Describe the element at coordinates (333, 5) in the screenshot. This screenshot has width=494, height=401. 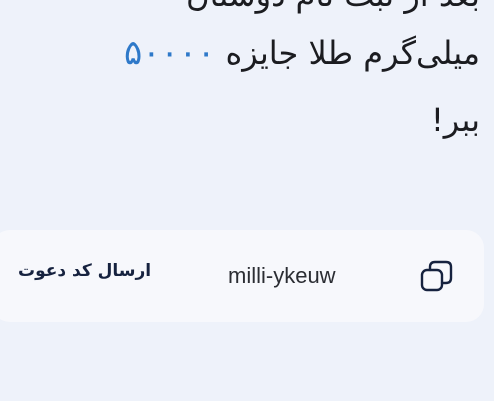
I see `reward-heading-cut-line: بعد از ثبت نام دوستان` at that location.